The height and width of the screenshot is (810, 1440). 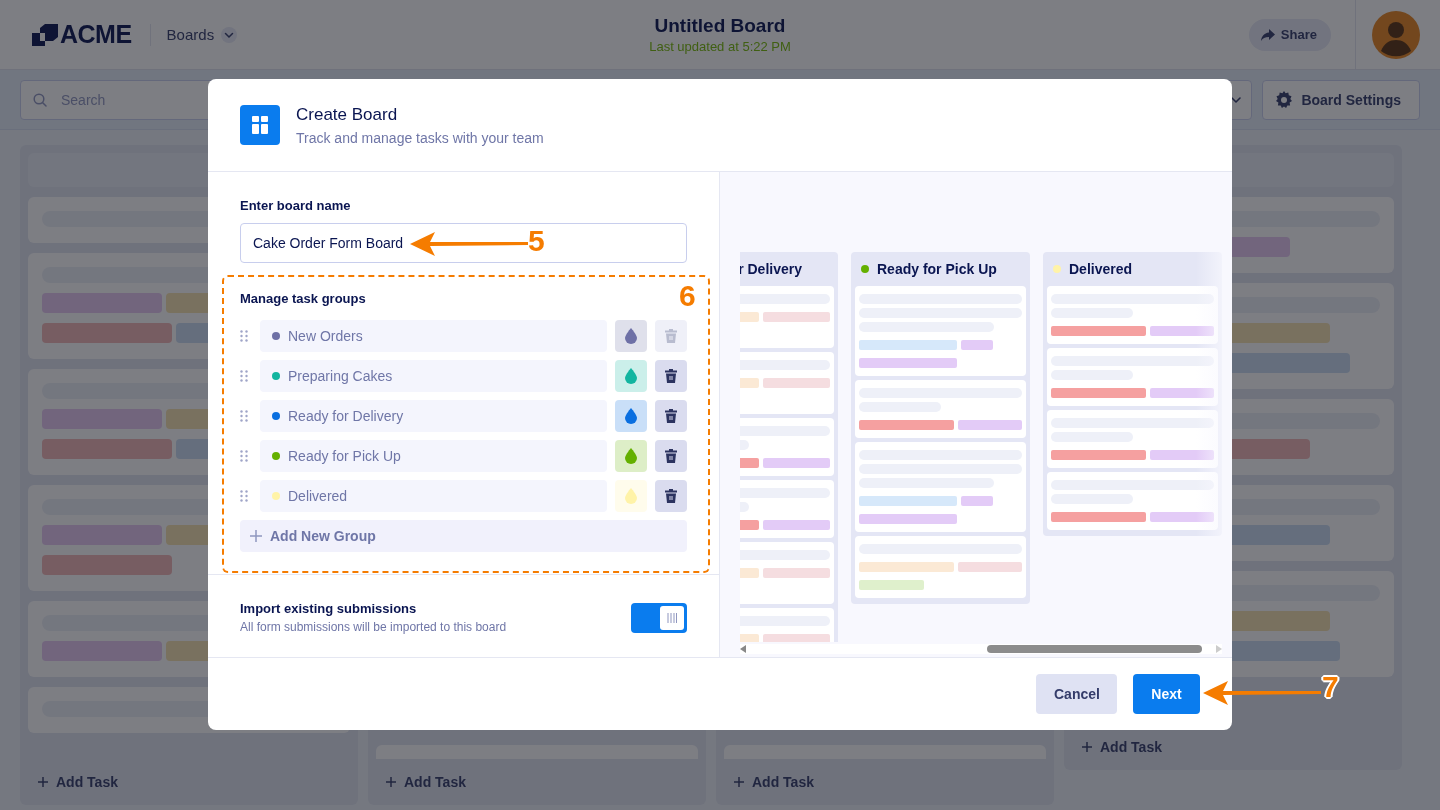 I want to click on group-name: Ready for Delivery, so click(x=346, y=416).